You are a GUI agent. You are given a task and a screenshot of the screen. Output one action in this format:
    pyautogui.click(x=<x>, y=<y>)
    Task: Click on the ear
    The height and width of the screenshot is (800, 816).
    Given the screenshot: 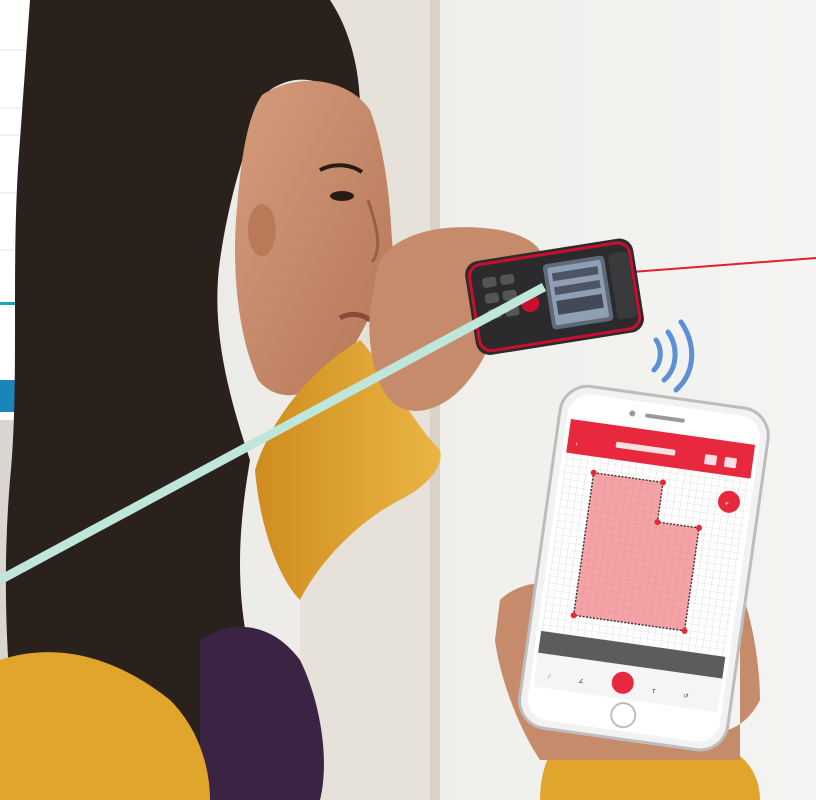 What is the action you would take?
    pyautogui.click(x=262, y=230)
    